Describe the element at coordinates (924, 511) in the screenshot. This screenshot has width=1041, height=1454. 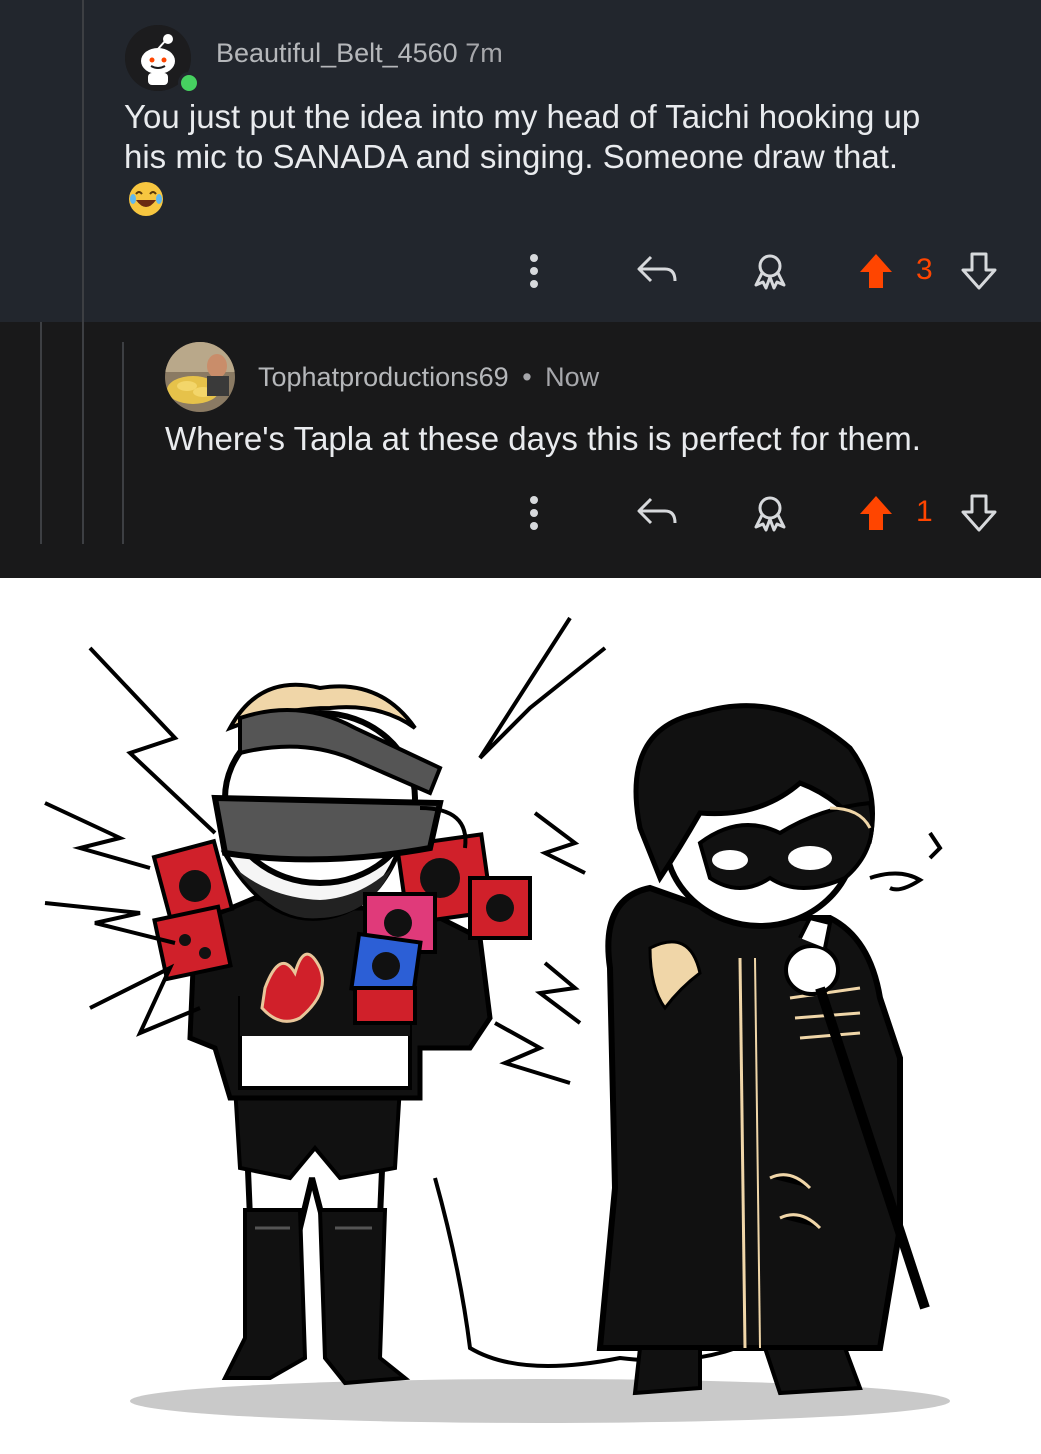
I see `vote-score: 1` at that location.